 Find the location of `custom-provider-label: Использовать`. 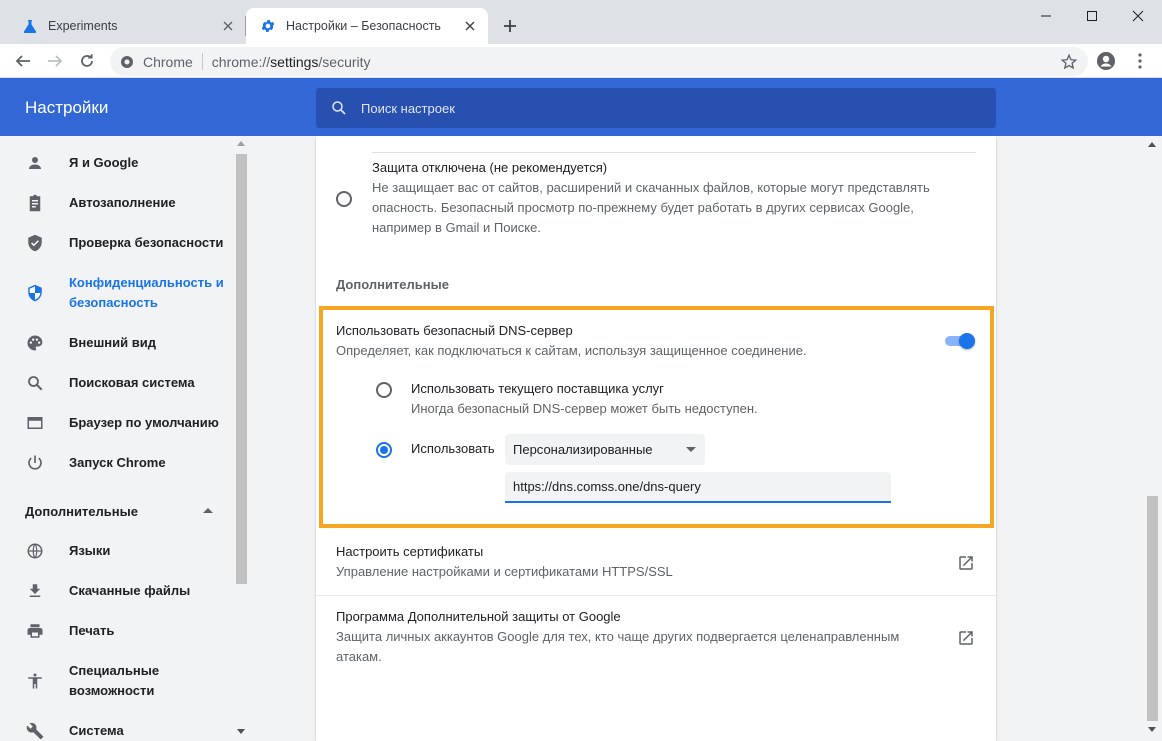

custom-provider-label: Использовать is located at coordinates (453, 448).